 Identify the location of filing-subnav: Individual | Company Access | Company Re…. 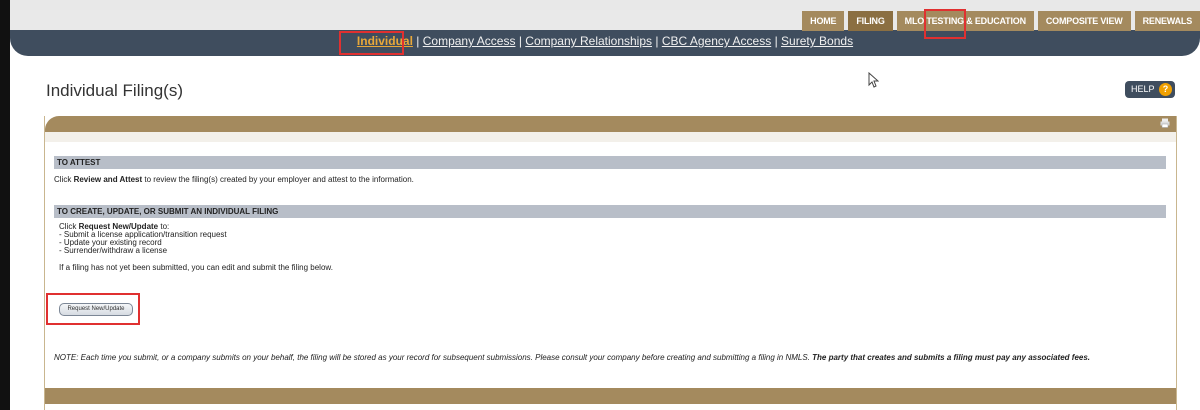
(605, 41).